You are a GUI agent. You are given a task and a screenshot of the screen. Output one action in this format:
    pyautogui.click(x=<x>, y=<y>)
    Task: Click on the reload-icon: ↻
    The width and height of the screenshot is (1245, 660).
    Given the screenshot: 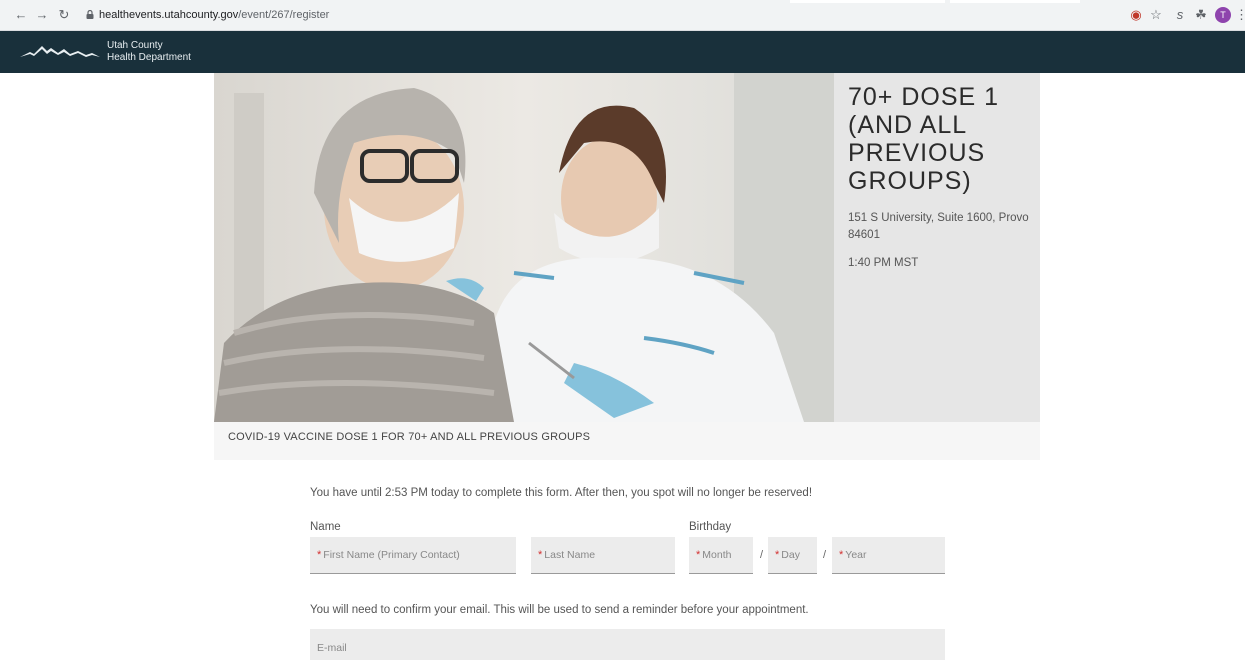 What is the action you would take?
    pyautogui.click(x=64, y=15)
    